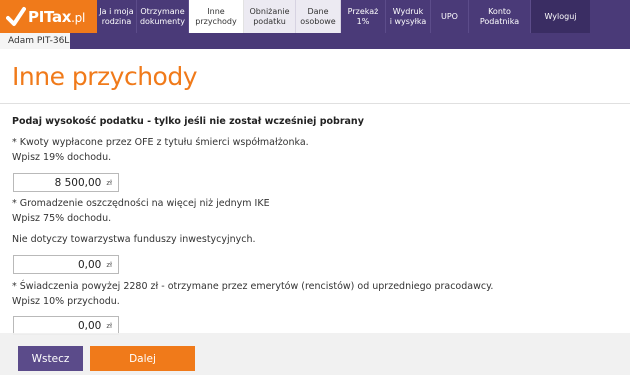  I want to click on ofe-amount-field: zł, so click(66, 182).